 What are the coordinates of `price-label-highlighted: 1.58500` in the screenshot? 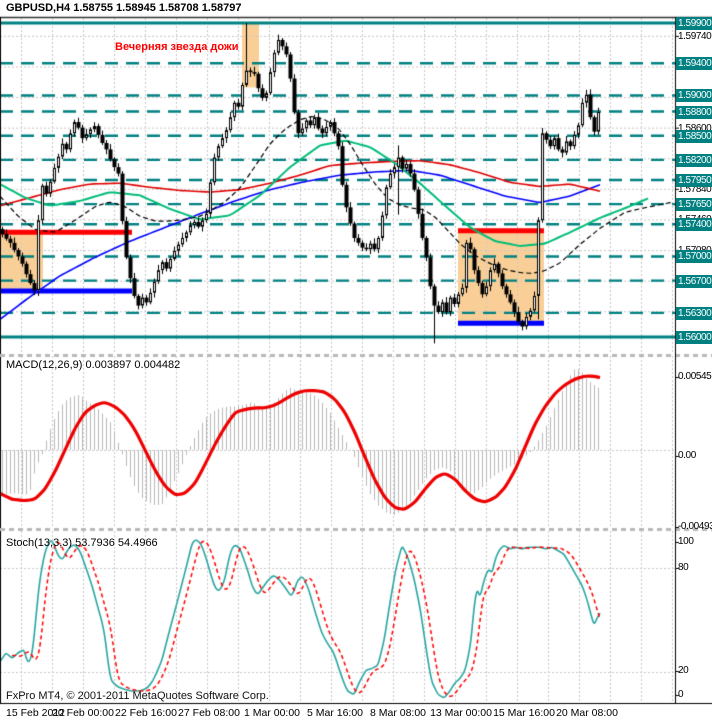 It's located at (694, 136).